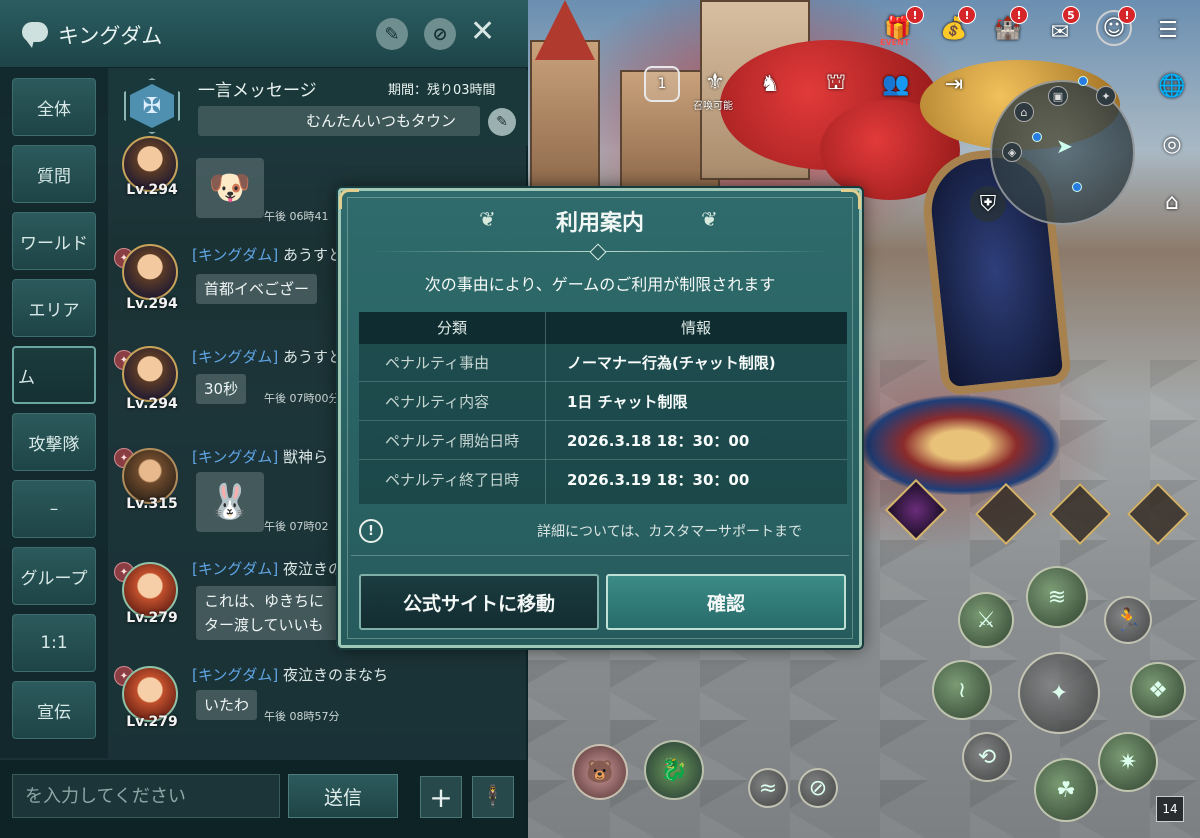 The height and width of the screenshot is (838, 1200). Describe the element at coordinates (713, 106) in the screenshot. I see `summon-label: 召喚可能` at that location.